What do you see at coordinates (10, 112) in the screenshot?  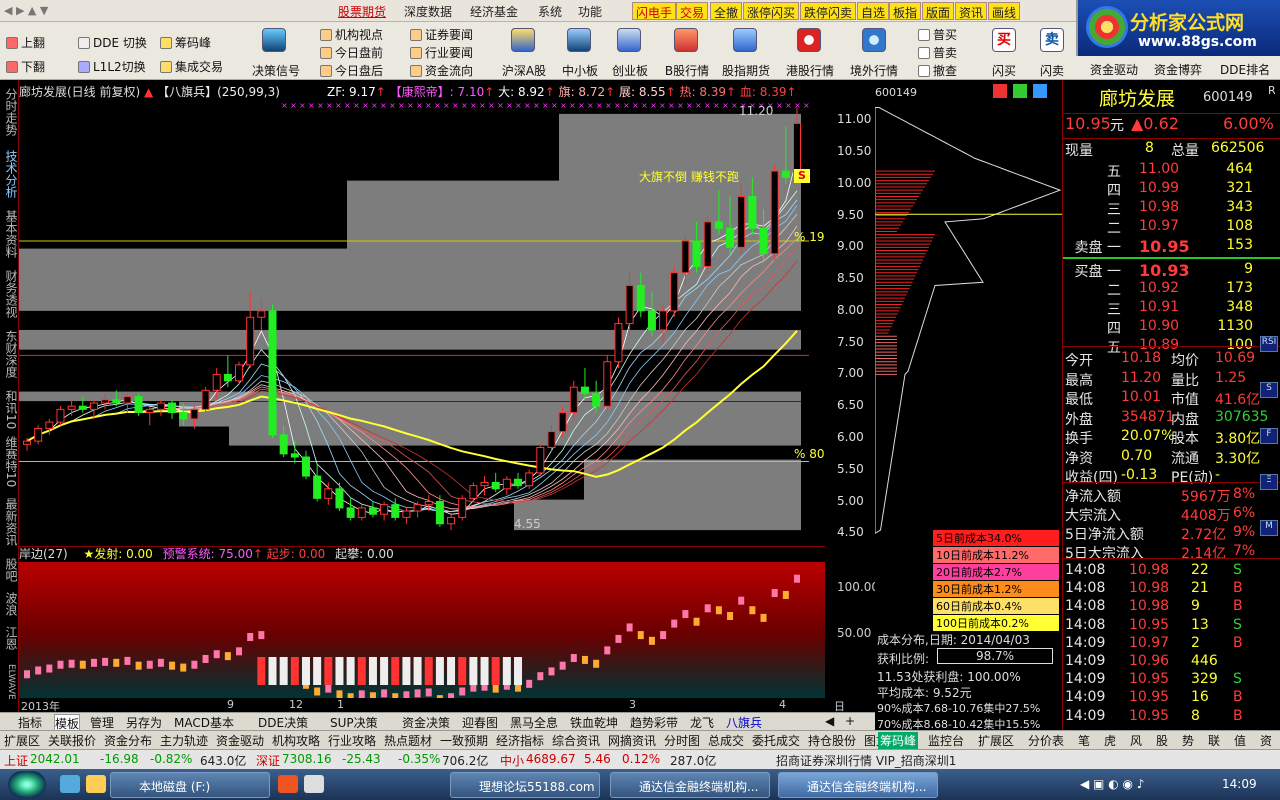 I see `tab-intraday: 分时走势` at bounding box center [10, 112].